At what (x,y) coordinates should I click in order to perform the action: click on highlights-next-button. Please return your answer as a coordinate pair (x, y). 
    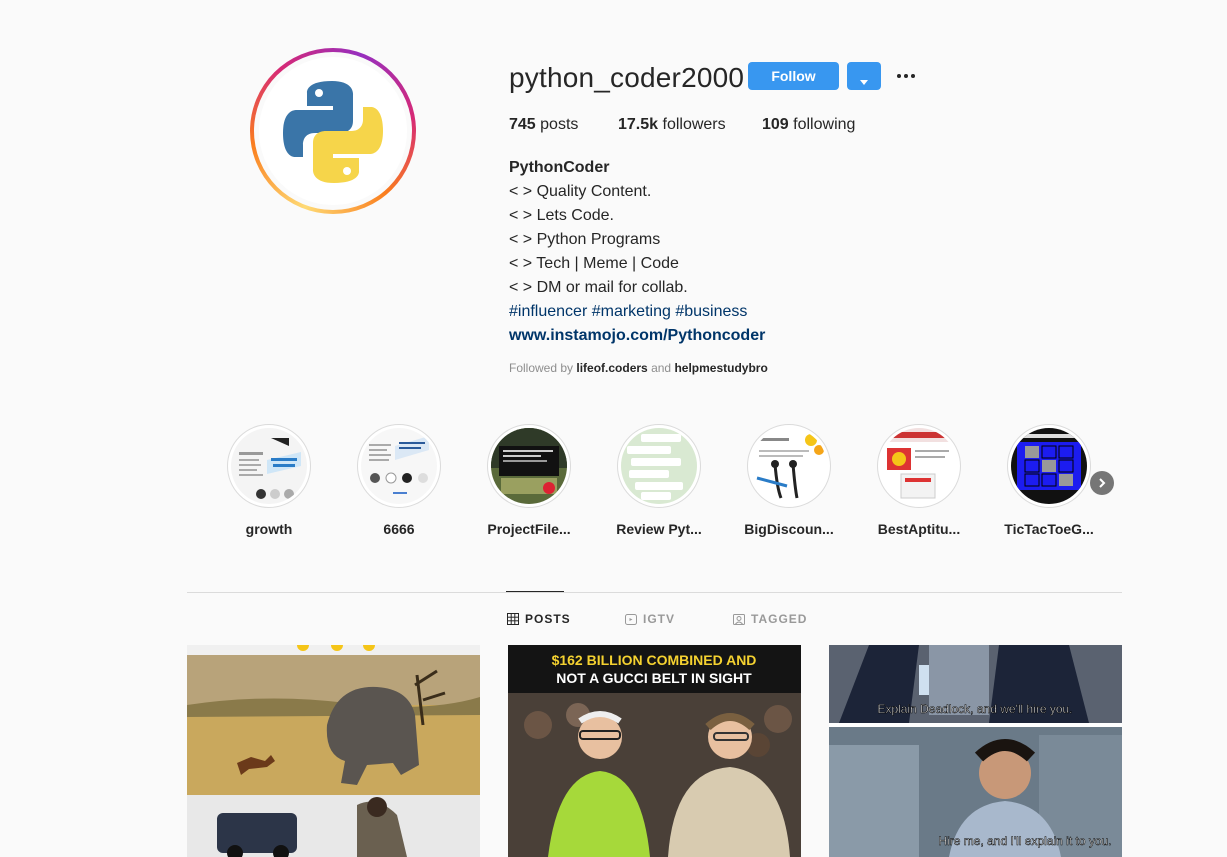
    Looking at the image, I should click on (1102, 483).